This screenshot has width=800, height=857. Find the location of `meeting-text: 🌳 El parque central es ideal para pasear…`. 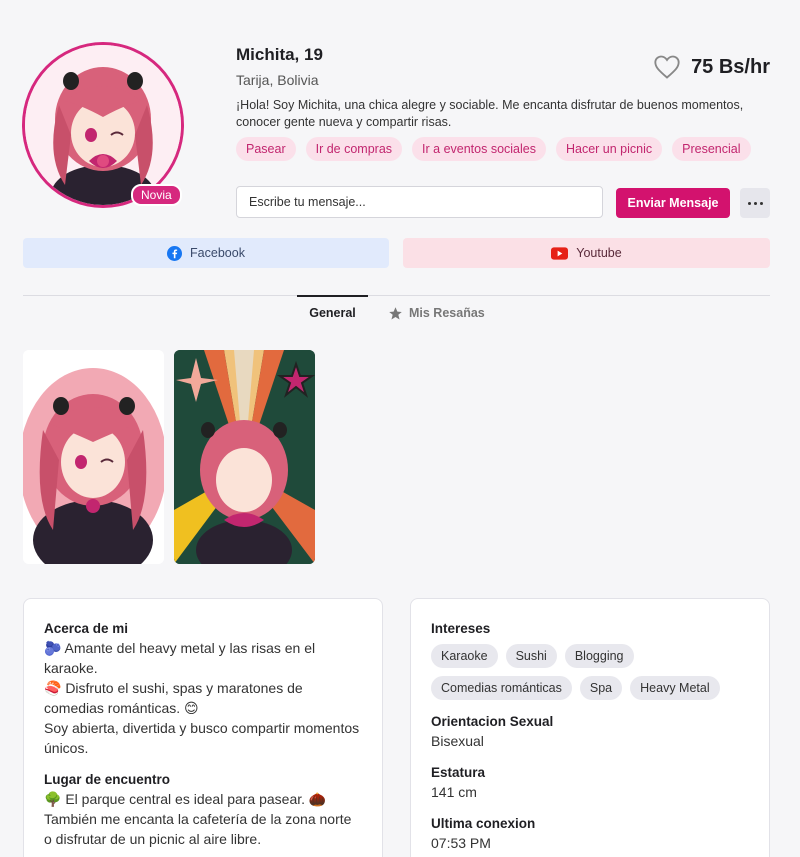

meeting-text: 🌳 El parque central es ideal para pasear… is located at coordinates (198, 819).